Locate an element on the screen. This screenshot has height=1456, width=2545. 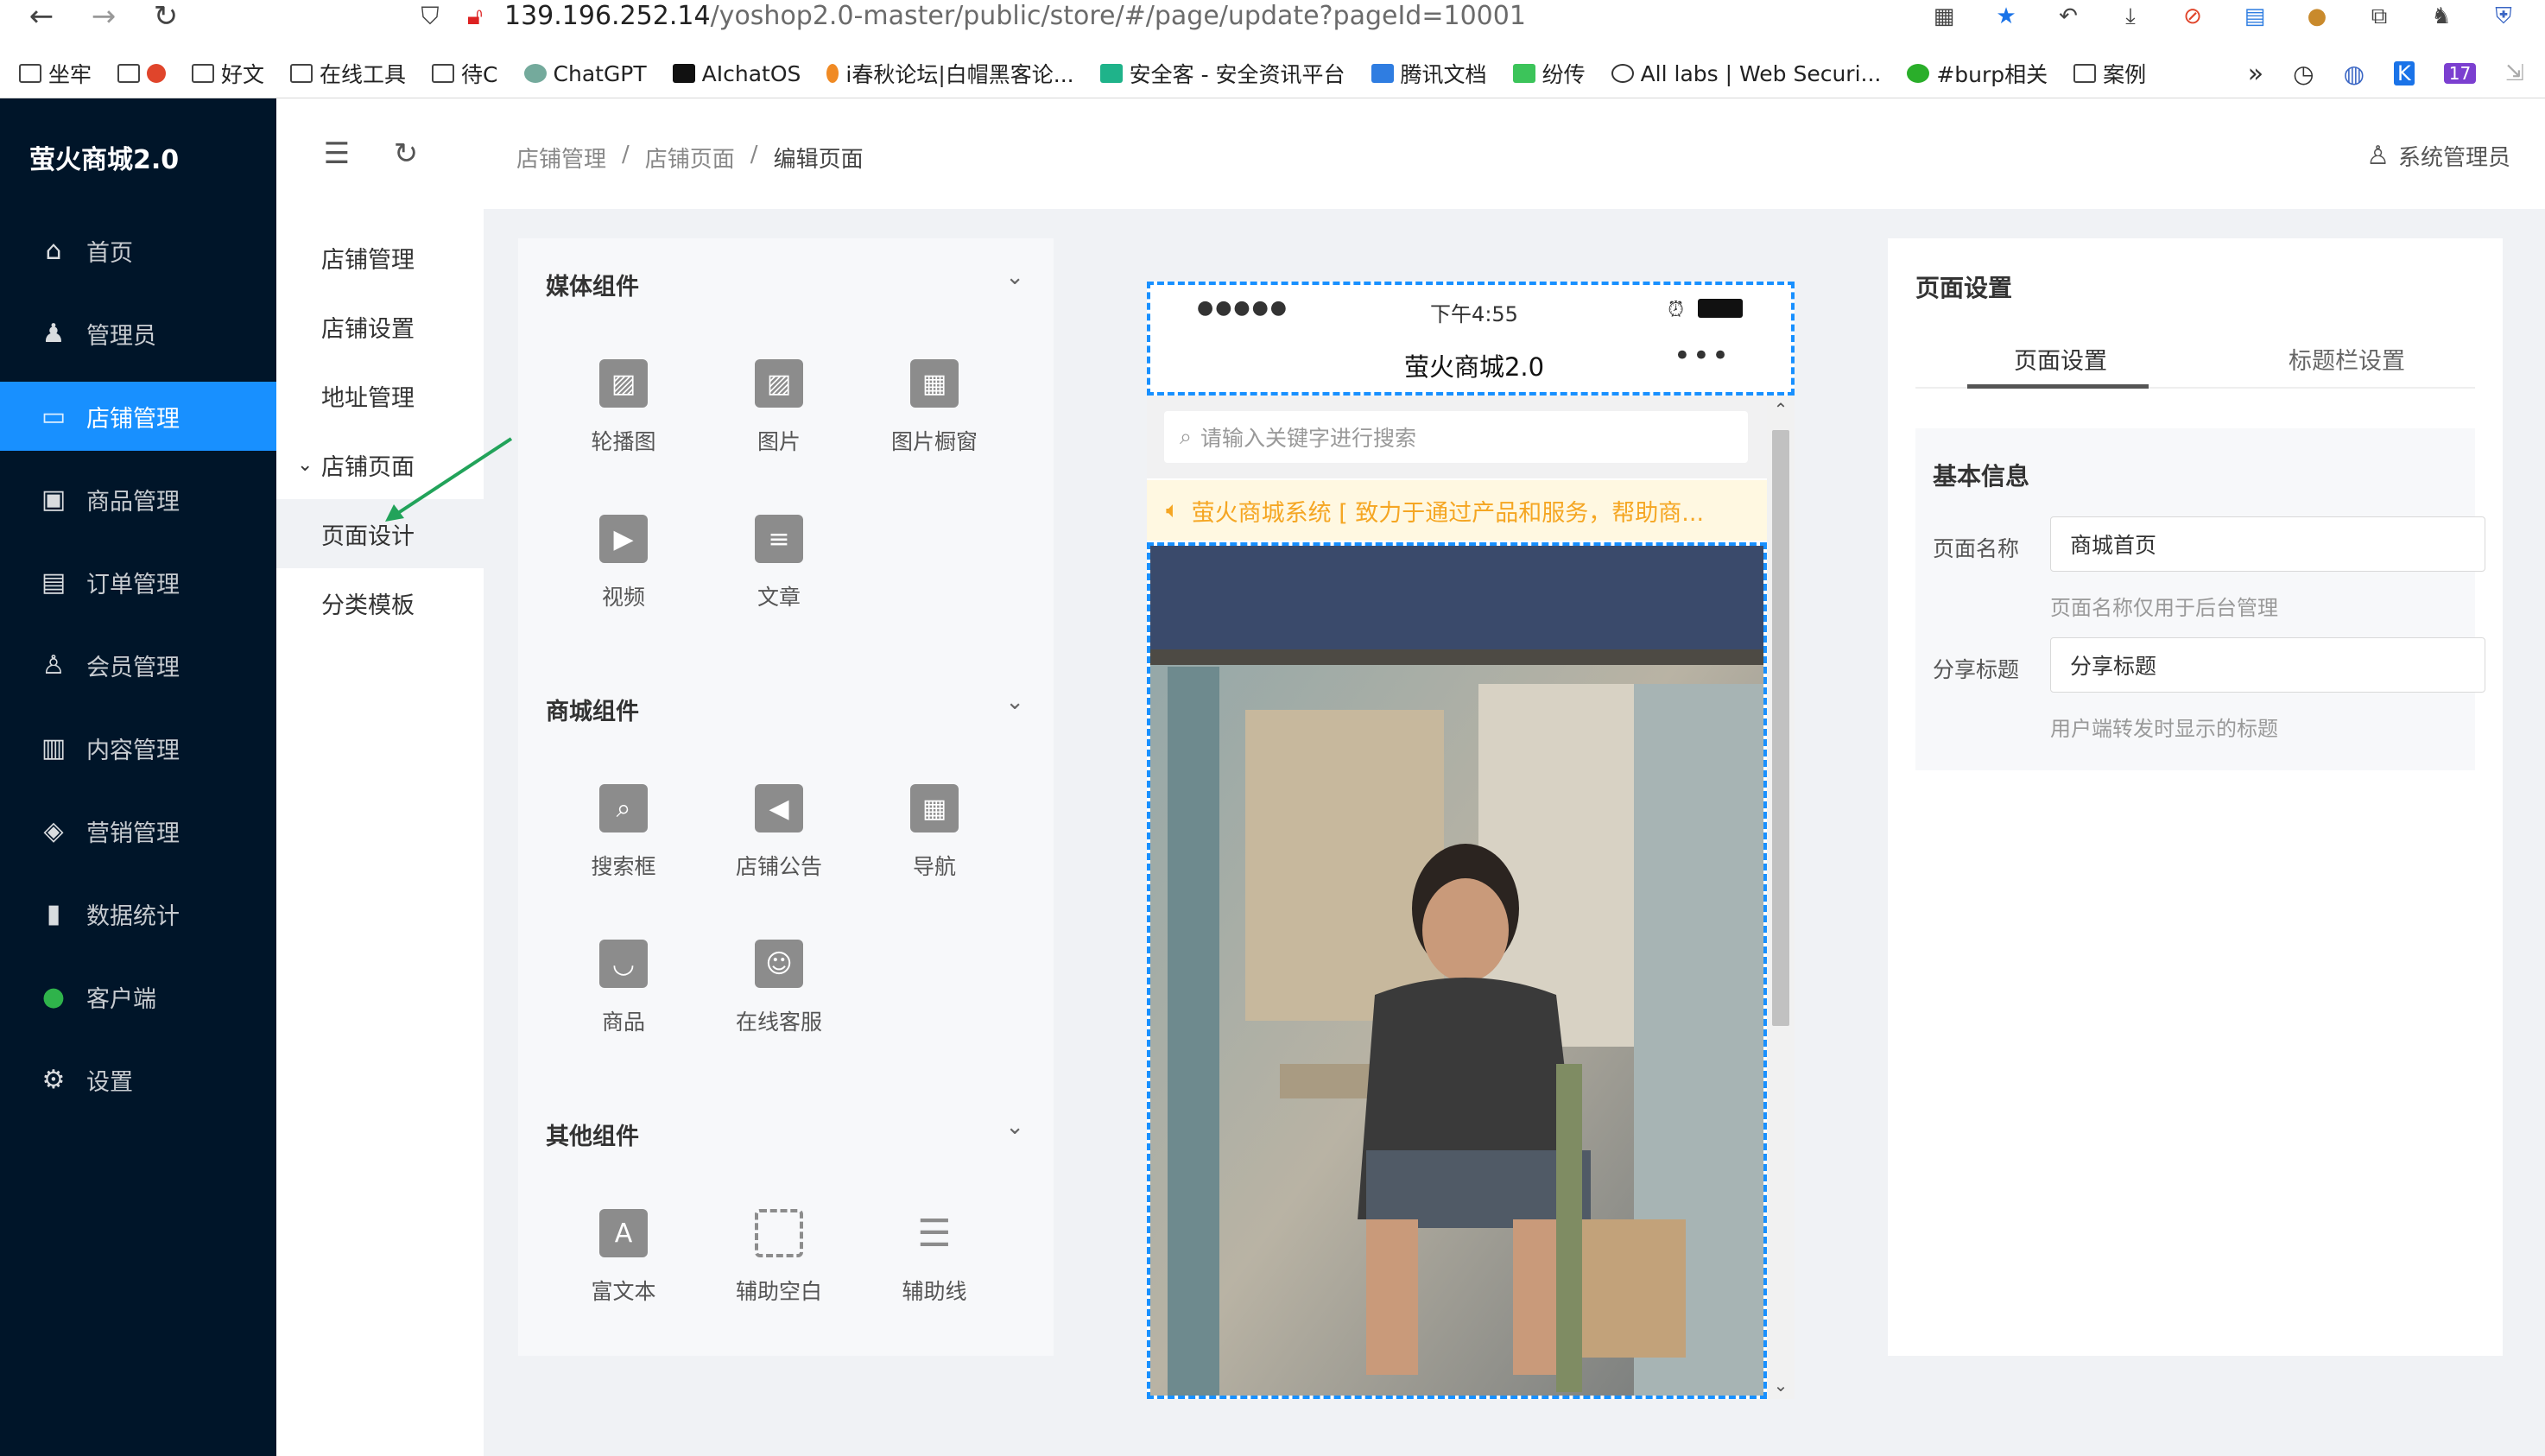
component-image: ▨ 图片 is located at coordinates (779, 408).